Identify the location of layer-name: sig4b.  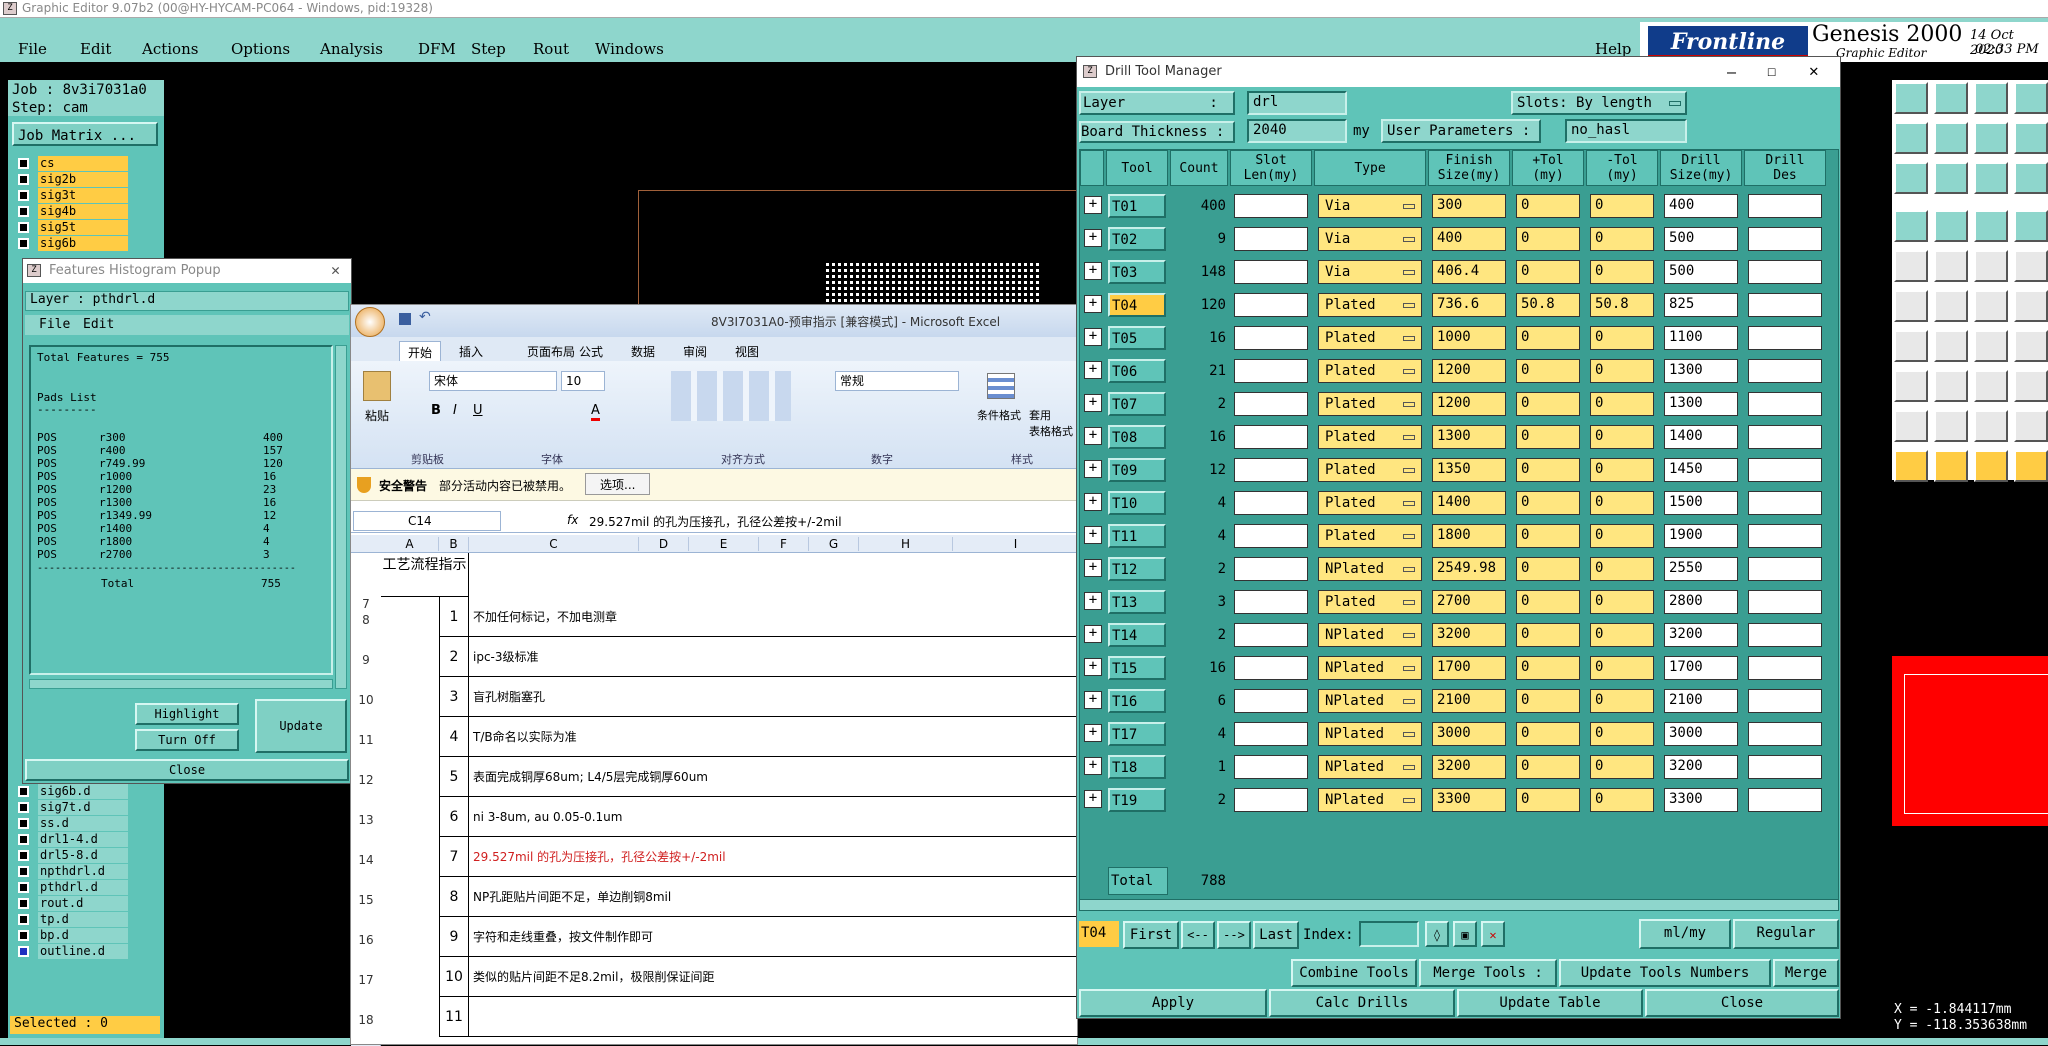
(83, 211).